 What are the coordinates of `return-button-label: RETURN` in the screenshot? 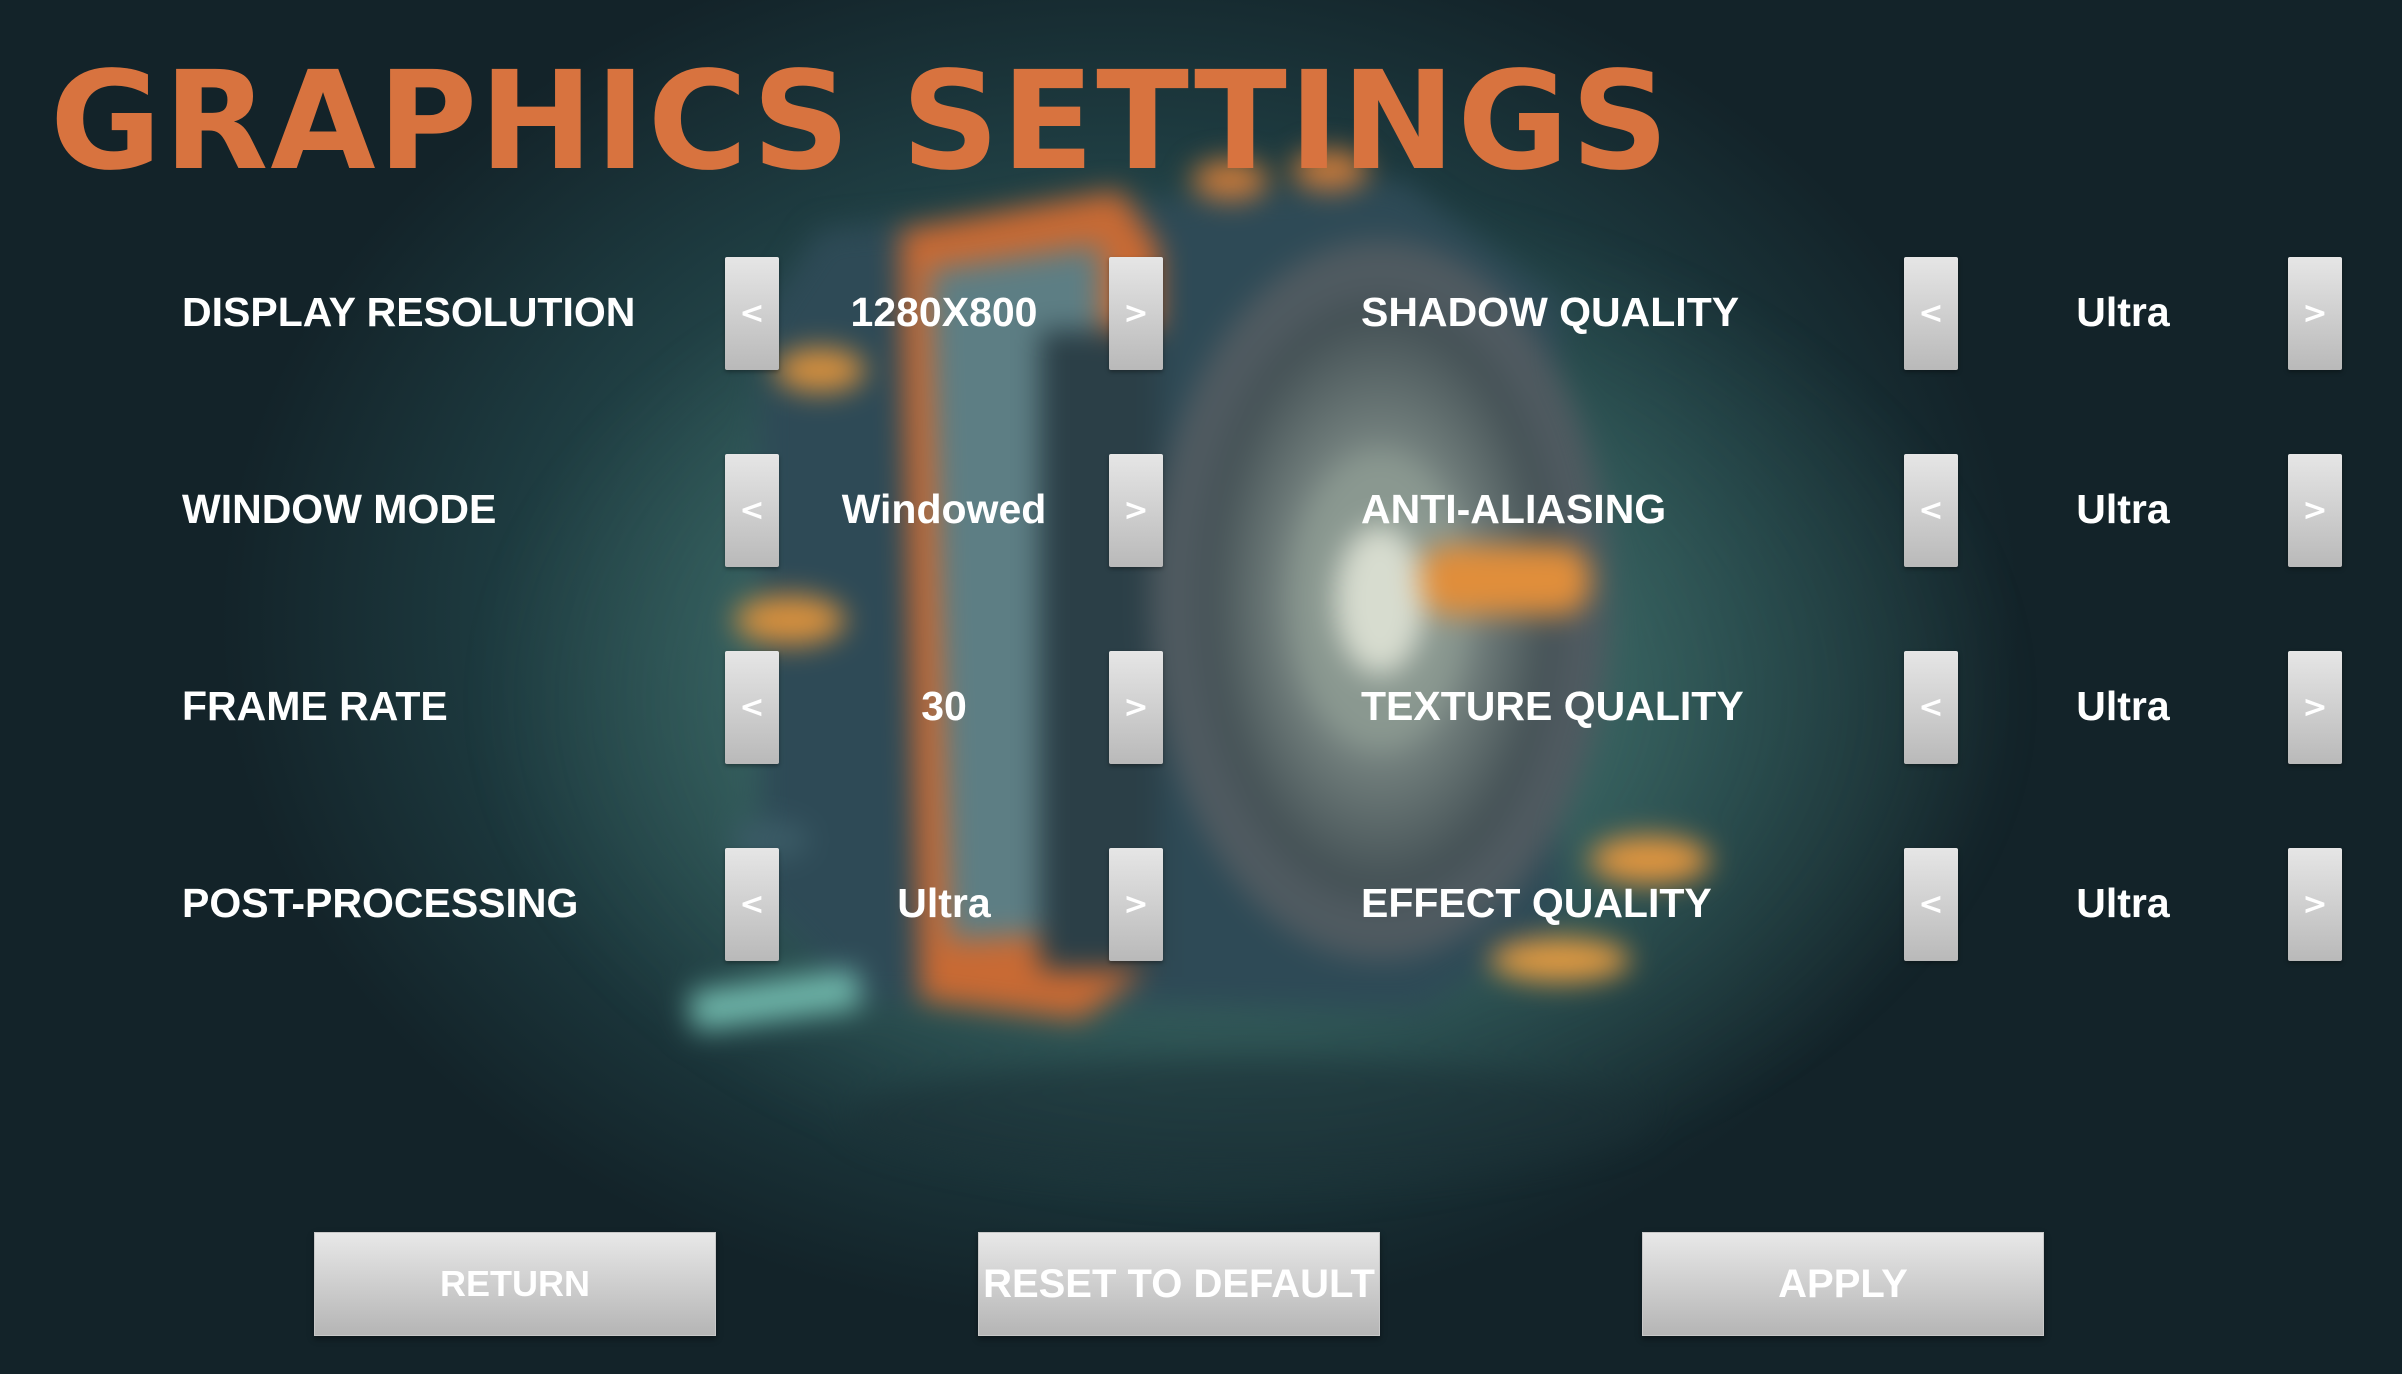 It's located at (515, 1283).